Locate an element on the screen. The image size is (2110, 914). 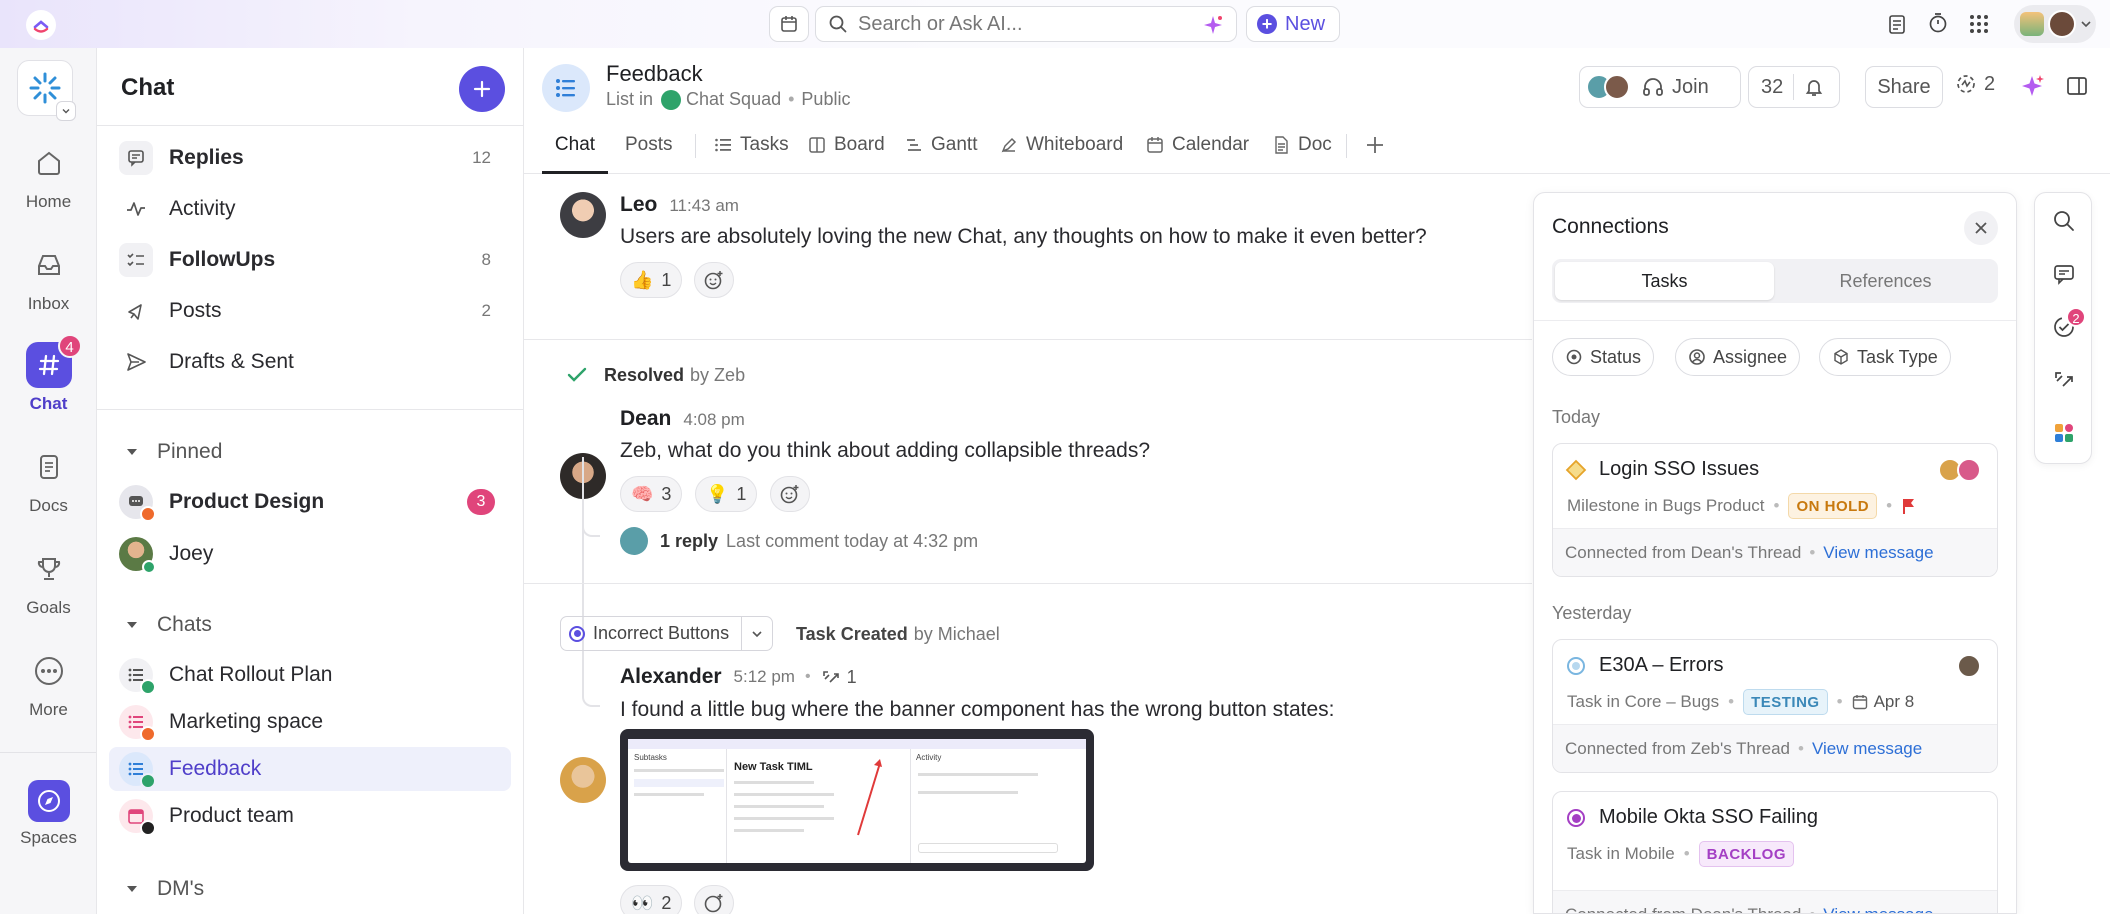
left-rail: Home Inbox 4 Chat Docs Goals More Spaces is located at coordinates (48, 481).